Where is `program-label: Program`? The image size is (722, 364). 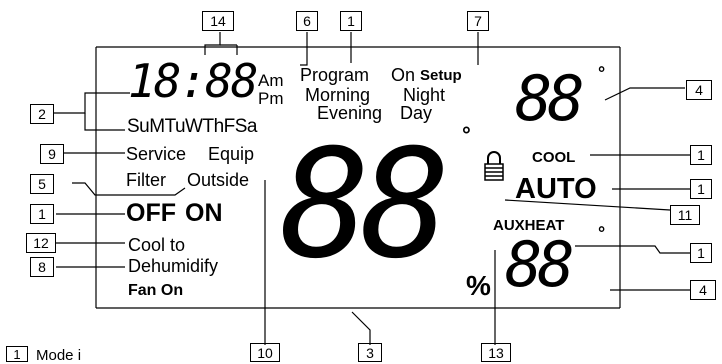
program-label: Program is located at coordinates (335, 75).